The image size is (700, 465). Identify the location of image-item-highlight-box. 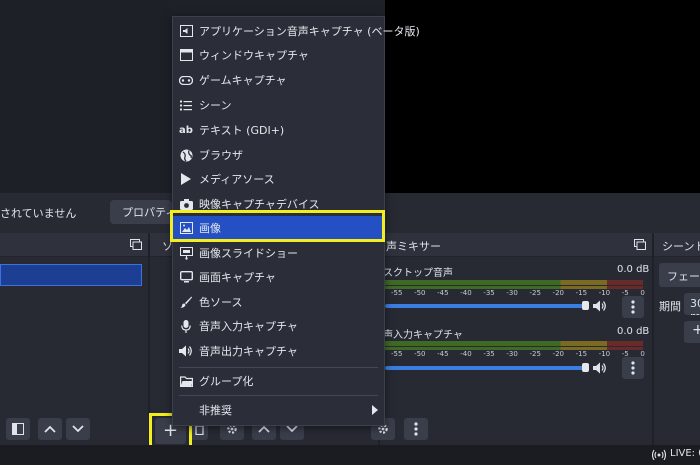
(277, 226).